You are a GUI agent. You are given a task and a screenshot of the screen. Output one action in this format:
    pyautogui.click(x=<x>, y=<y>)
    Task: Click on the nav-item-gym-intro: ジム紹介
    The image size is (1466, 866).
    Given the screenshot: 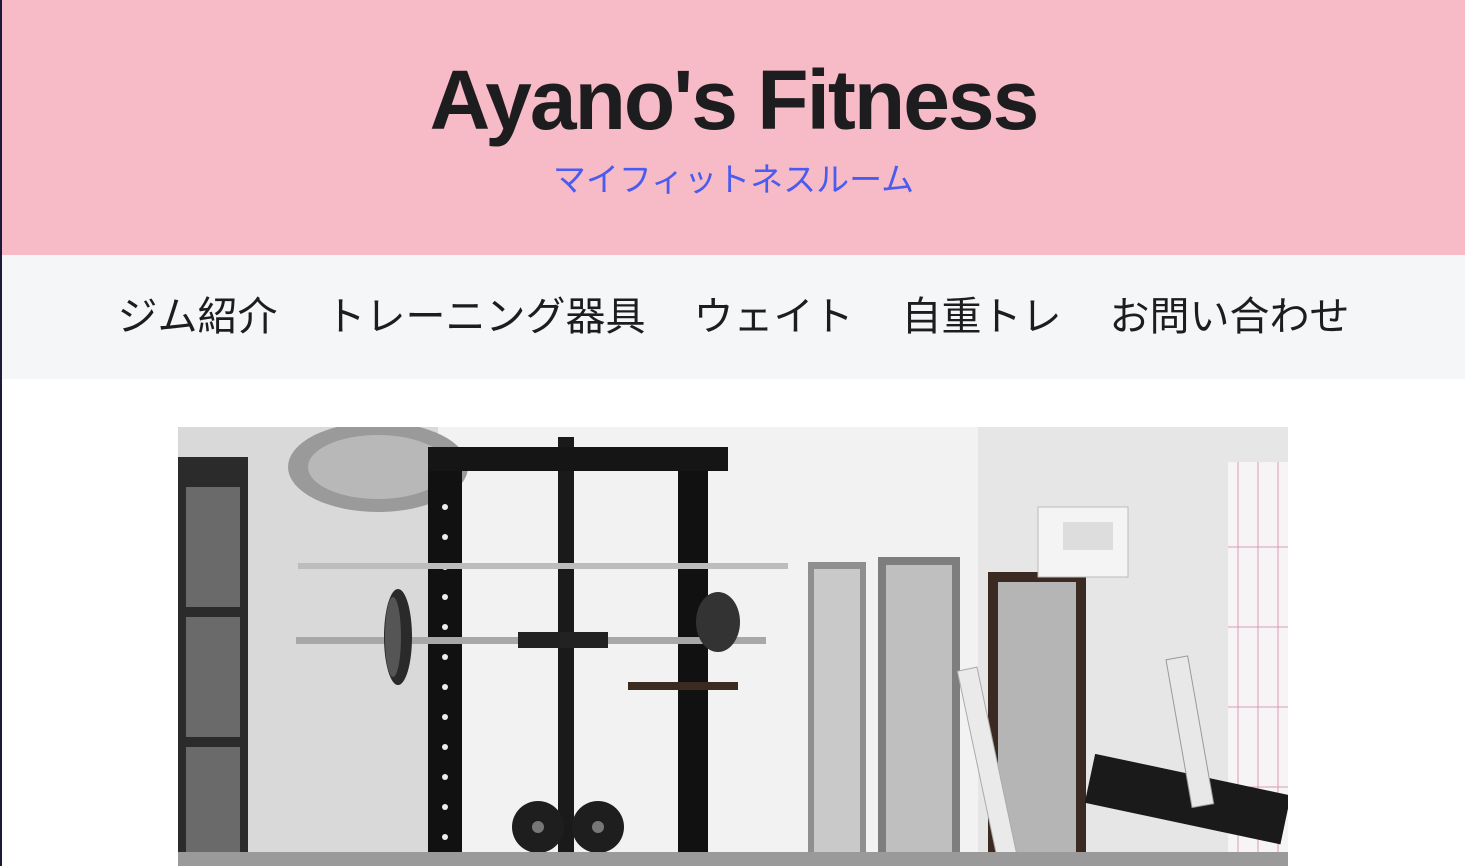 What is the action you would take?
    pyautogui.click(x=198, y=317)
    